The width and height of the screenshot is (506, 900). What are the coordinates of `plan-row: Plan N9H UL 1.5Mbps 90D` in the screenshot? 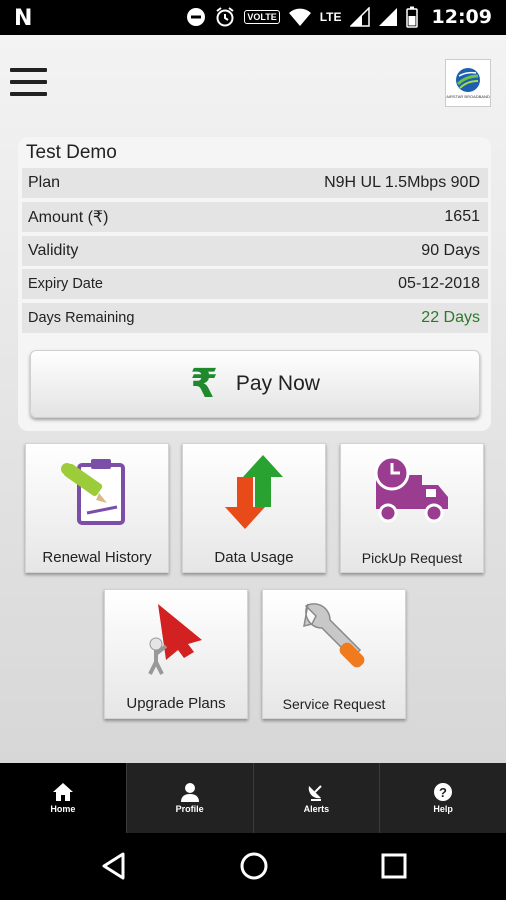 It's located at (255, 183).